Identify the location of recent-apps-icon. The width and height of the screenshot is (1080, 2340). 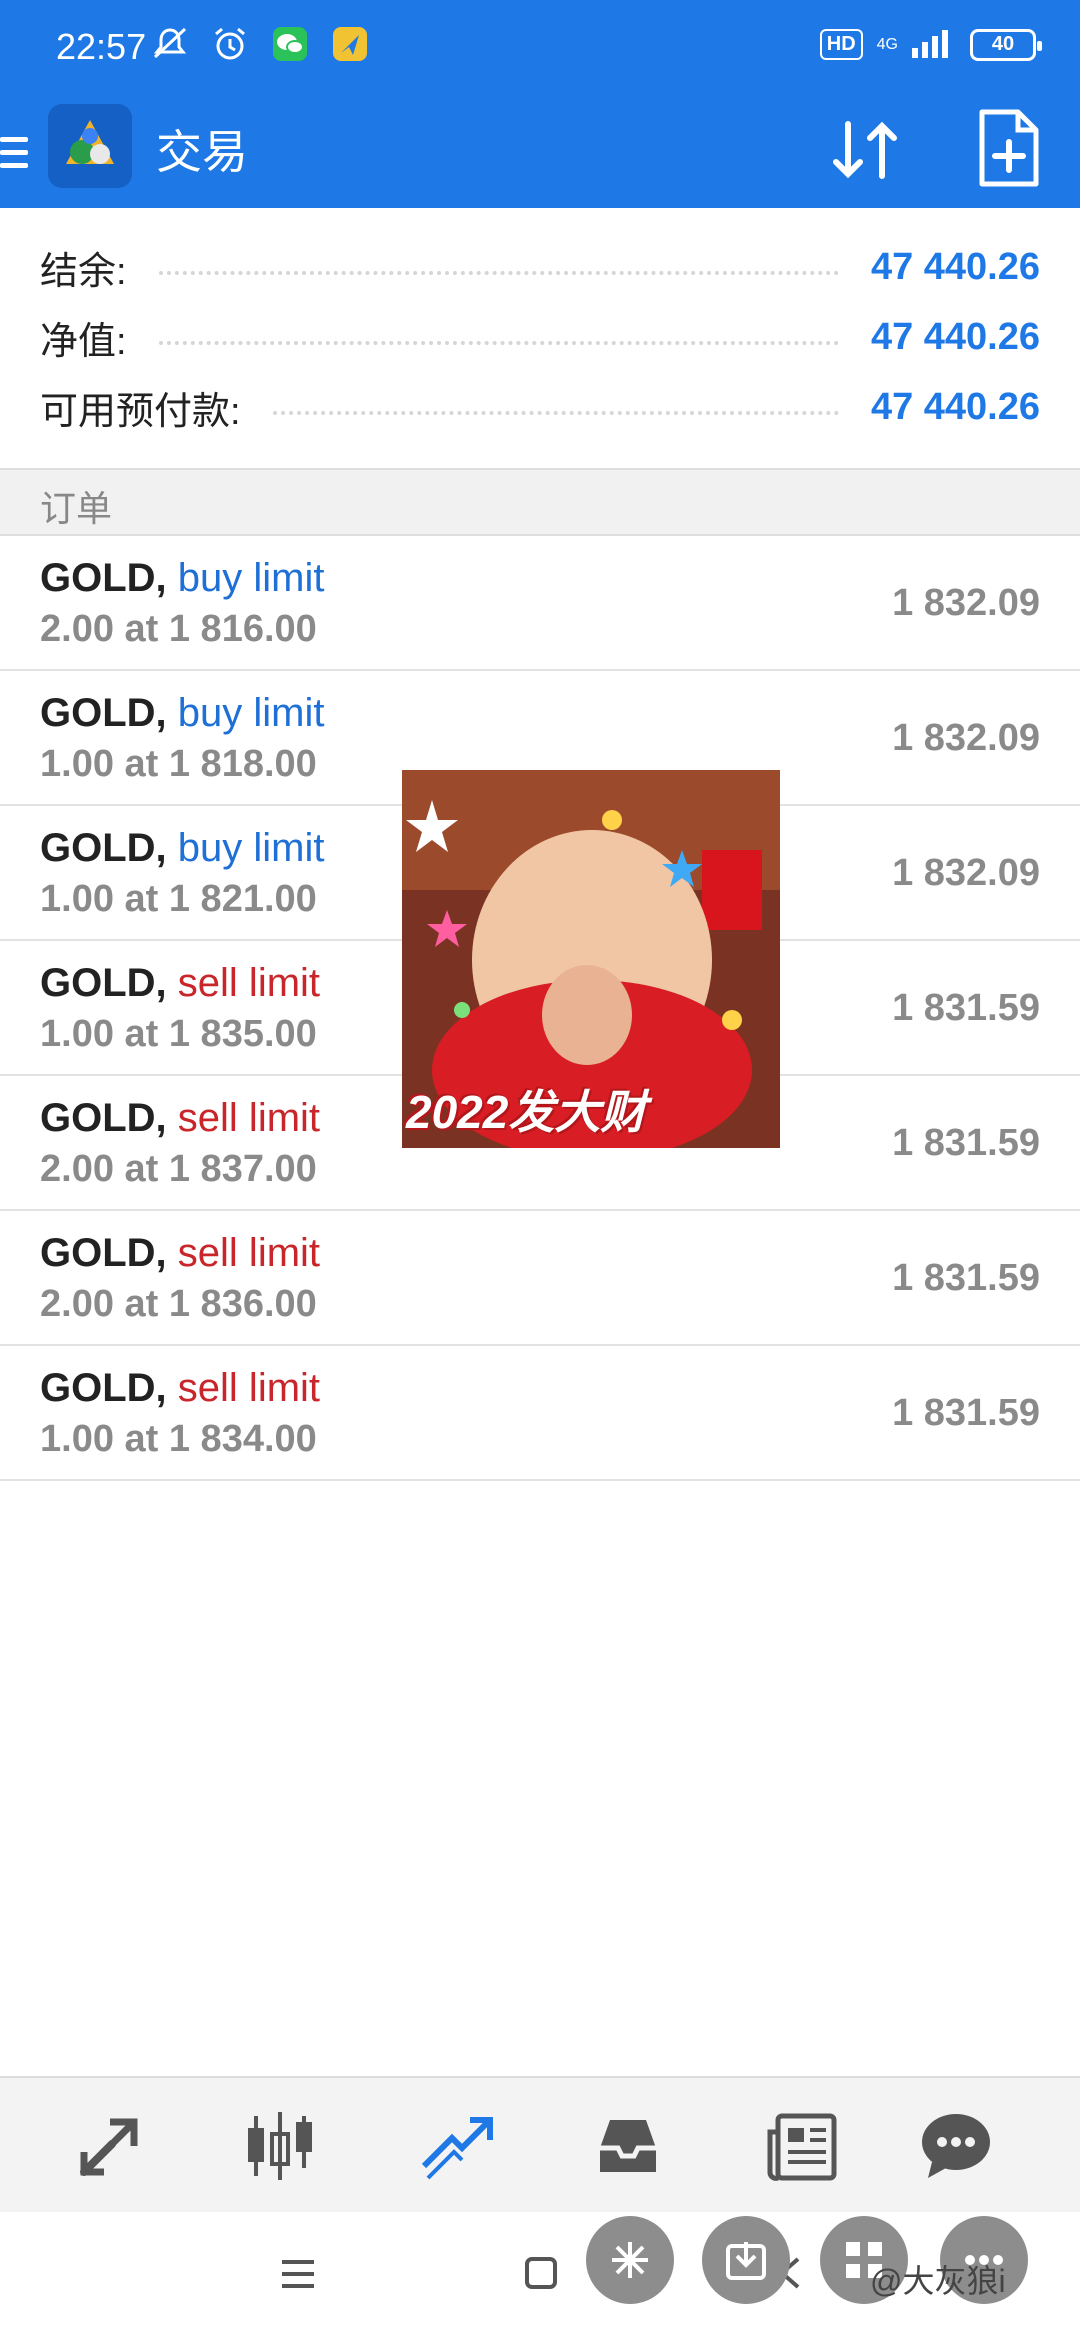
(298, 2276).